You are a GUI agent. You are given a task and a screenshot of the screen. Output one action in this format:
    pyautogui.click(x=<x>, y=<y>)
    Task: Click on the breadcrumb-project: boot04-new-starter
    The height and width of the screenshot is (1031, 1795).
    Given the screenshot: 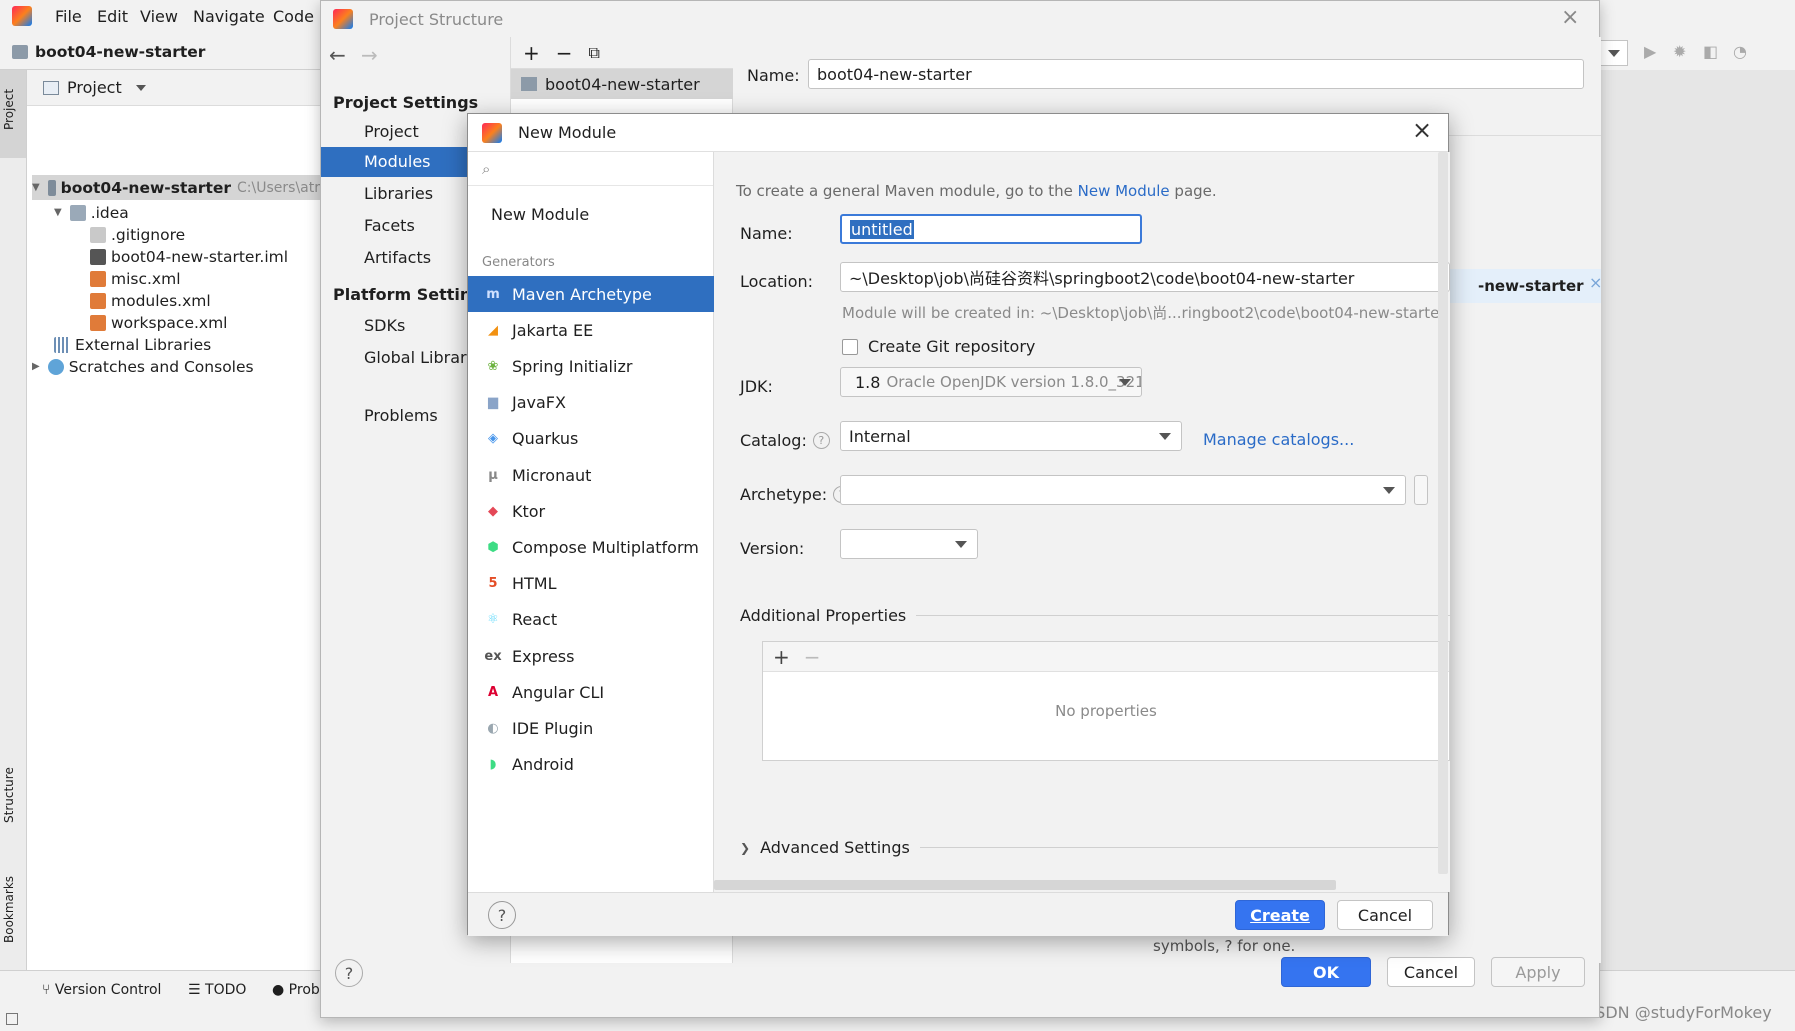 What is the action you would take?
    pyautogui.click(x=120, y=52)
    